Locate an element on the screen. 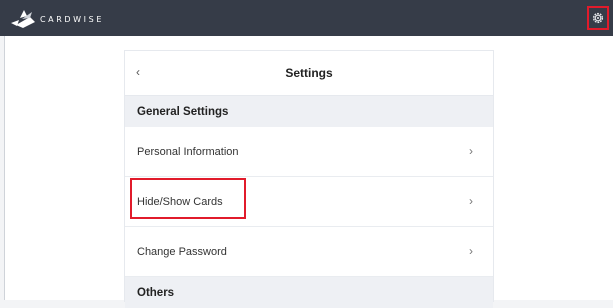  settings-item-label: Hide/Show Cards is located at coordinates (180, 201).